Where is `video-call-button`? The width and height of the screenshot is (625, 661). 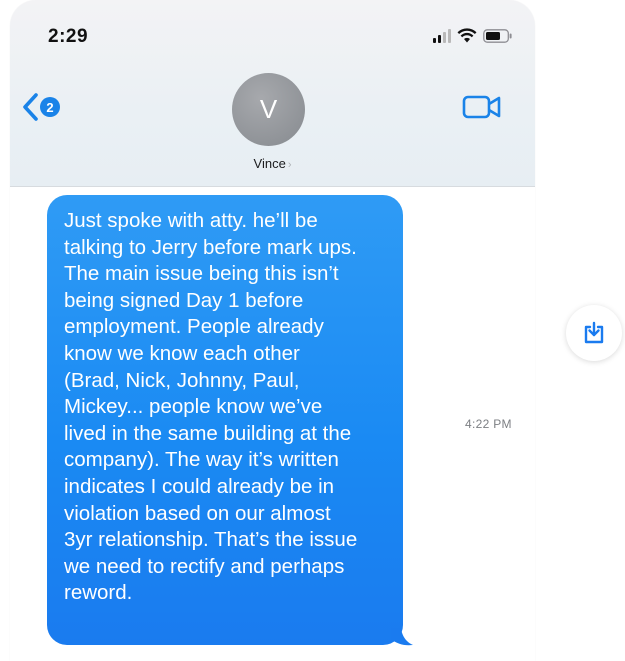 video-call-button is located at coordinates (482, 109).